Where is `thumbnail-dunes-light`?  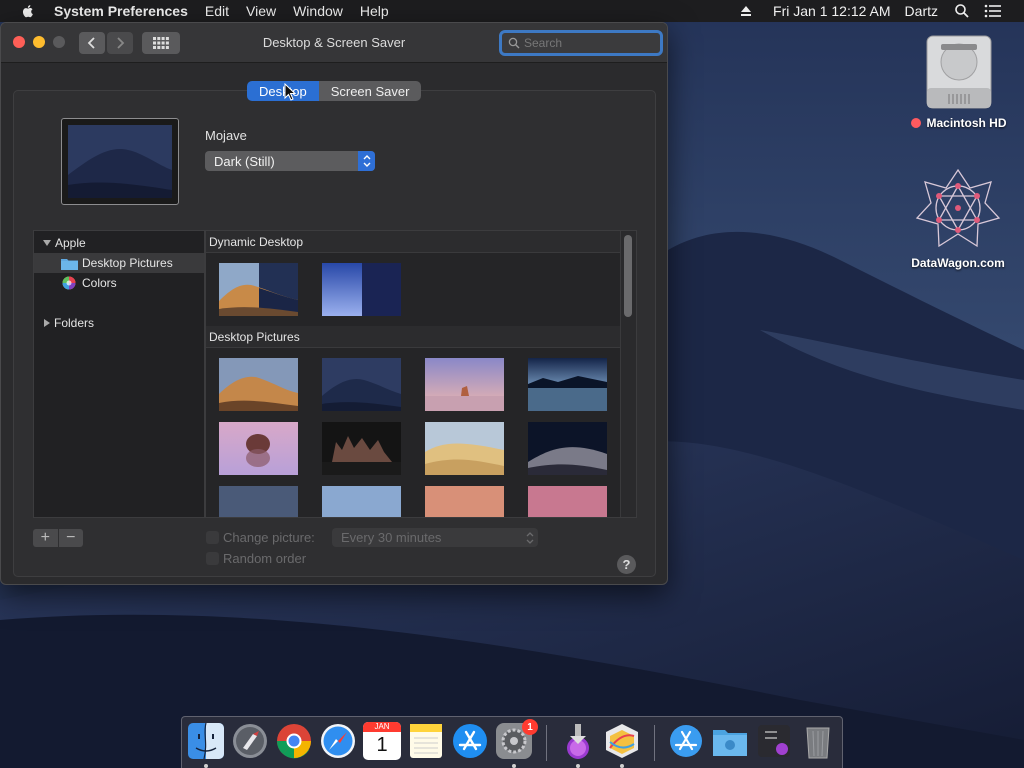
thumbnail-dunes-light is located at coordinates (464, 448).